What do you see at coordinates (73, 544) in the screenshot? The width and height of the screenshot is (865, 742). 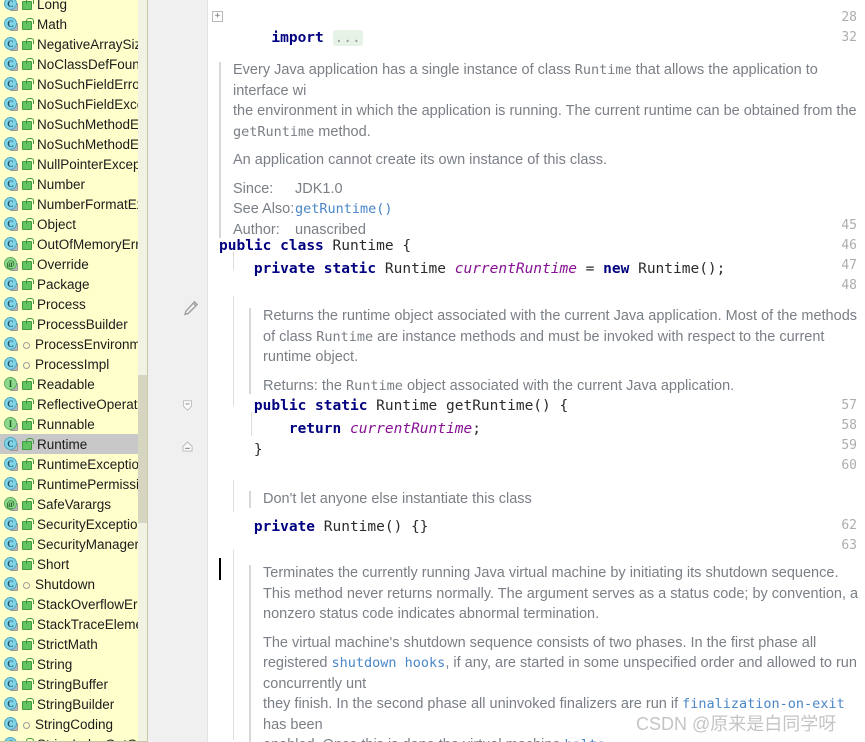 I see `completion-item: C SecurityManager` at bounding box center [73, 544].